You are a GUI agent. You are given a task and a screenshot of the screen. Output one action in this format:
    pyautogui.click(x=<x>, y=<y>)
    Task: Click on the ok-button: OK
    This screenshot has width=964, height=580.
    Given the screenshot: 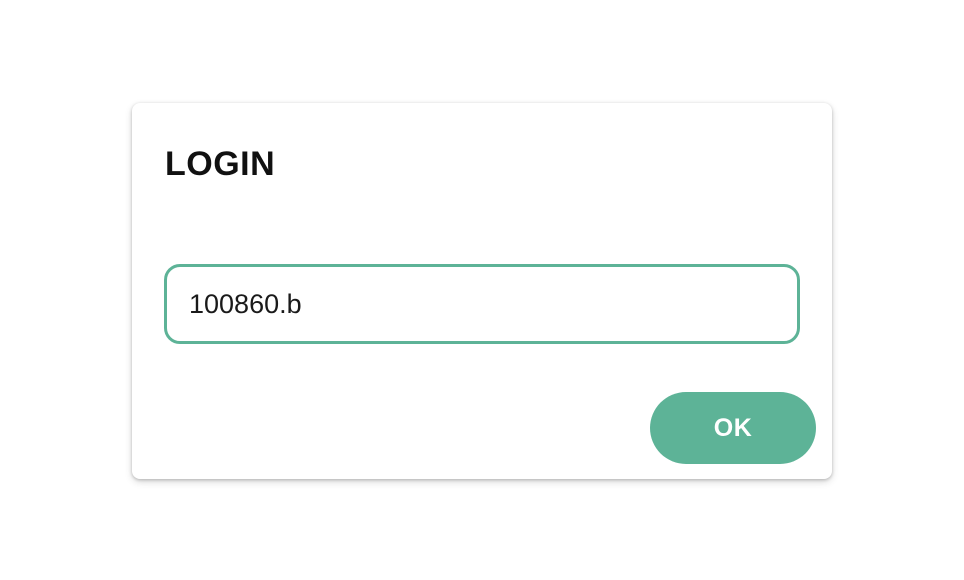 What is the action you would take?
    pyautogui.click(x=733, y=428)
    